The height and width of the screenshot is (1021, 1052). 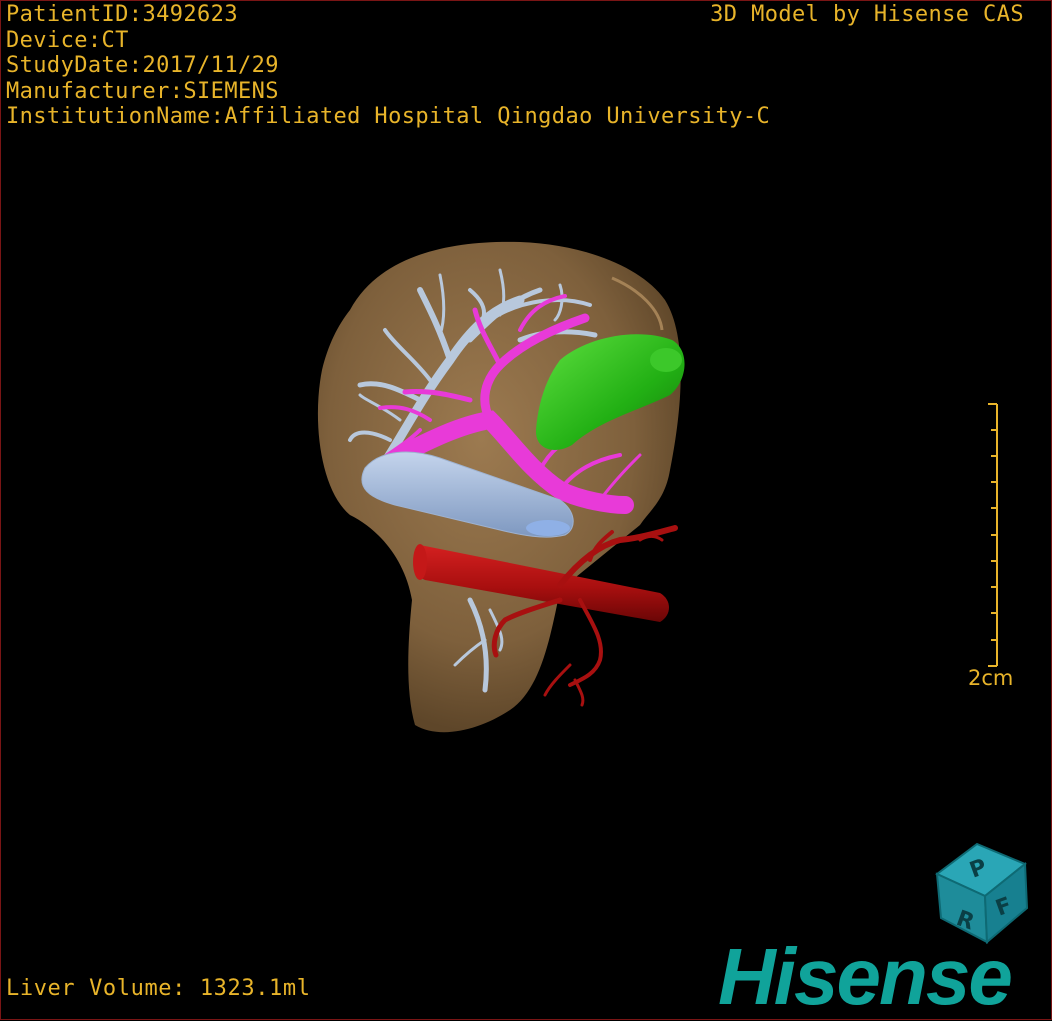 I want to click on hisense-logo: Hisense, so click(x=865, y=976).